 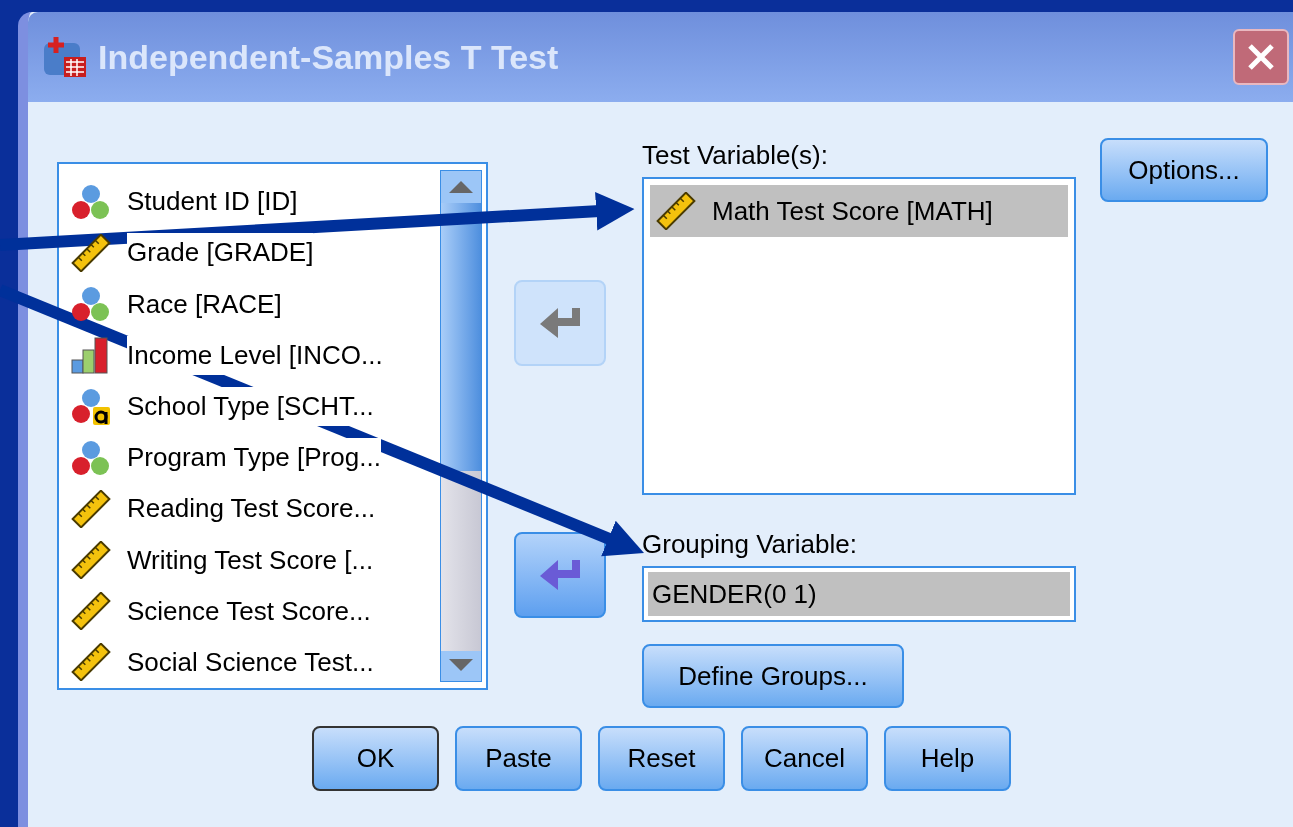 I want to click on field-label: Test Variable(s):, so click(x=735, y=155).